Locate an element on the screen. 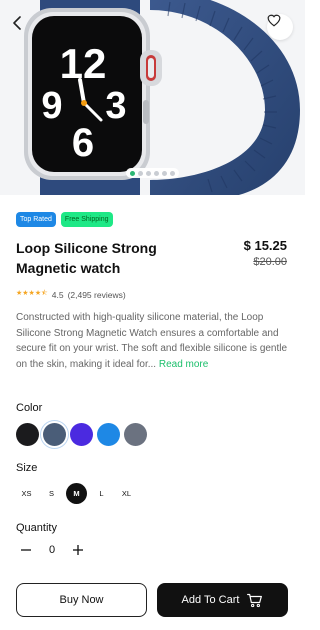 The image size is (320, 630). rating-value: 4.5 is located at coordinates (57, 294).